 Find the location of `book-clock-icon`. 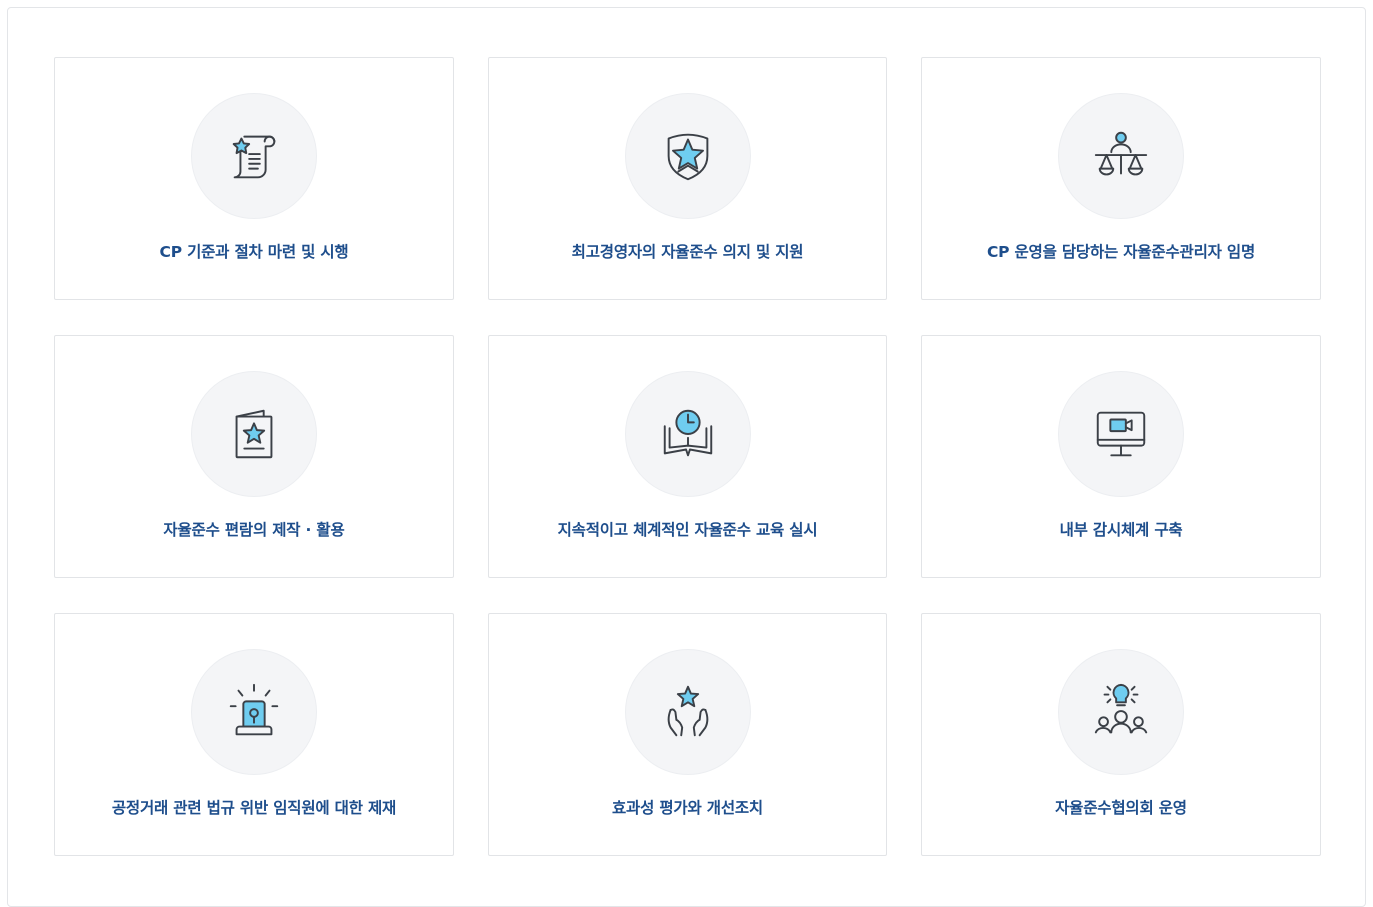

book-clock-icon is located at coordinates (687, 433).